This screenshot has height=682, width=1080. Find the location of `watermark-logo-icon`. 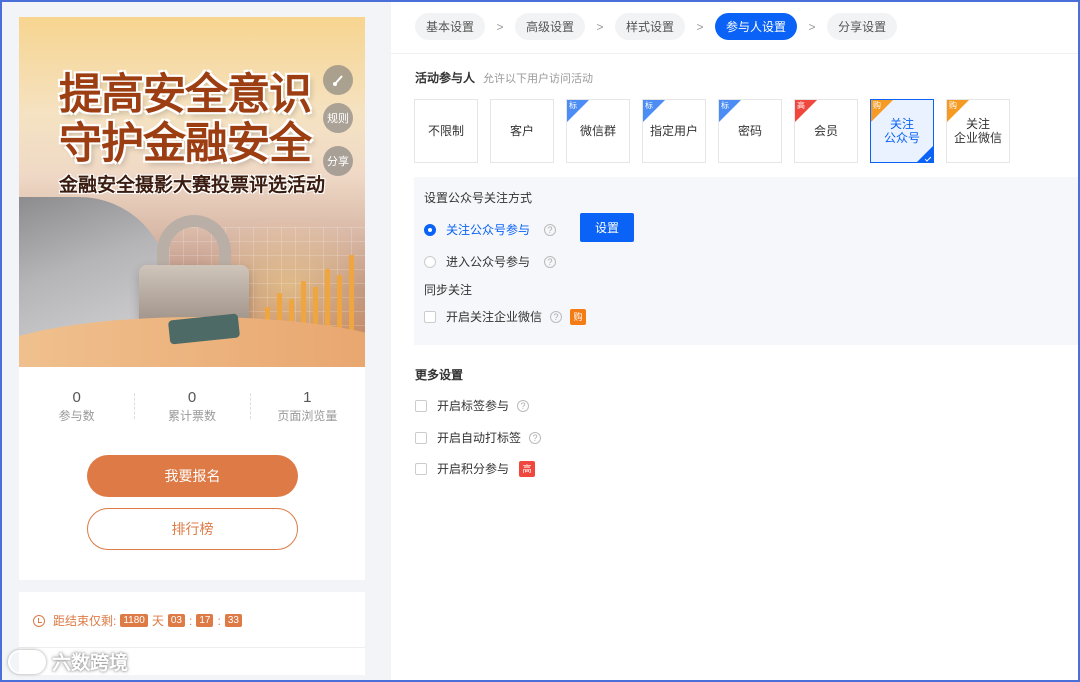

watermark-logo-icon is located at coordinates (27, 661).